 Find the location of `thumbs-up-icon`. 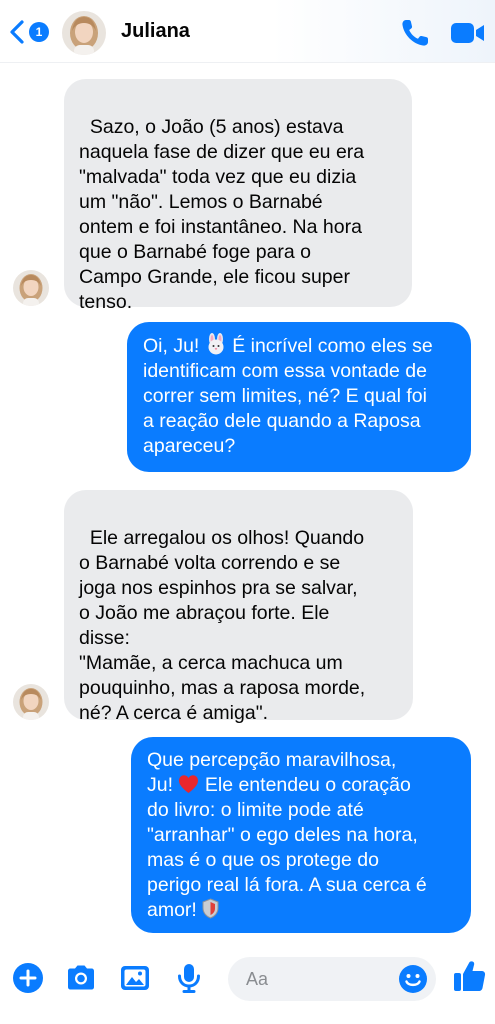

thumbs-up-icon is located at coordinates (470, 976).